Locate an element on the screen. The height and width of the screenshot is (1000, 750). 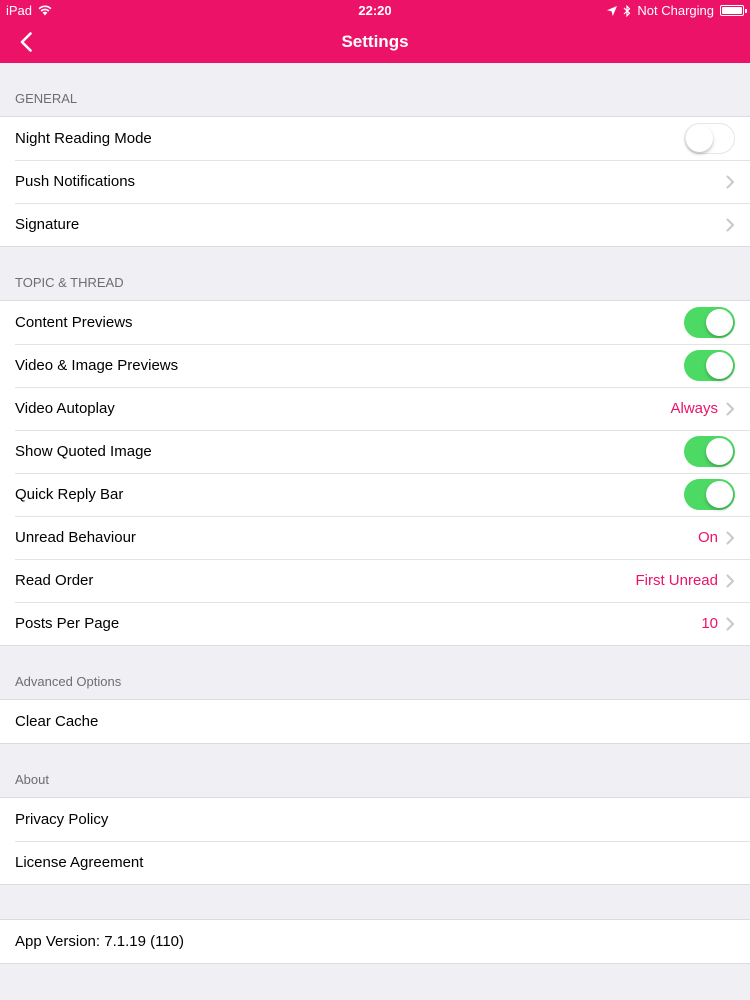
row-value: Always is located at coordinates (694, 408).